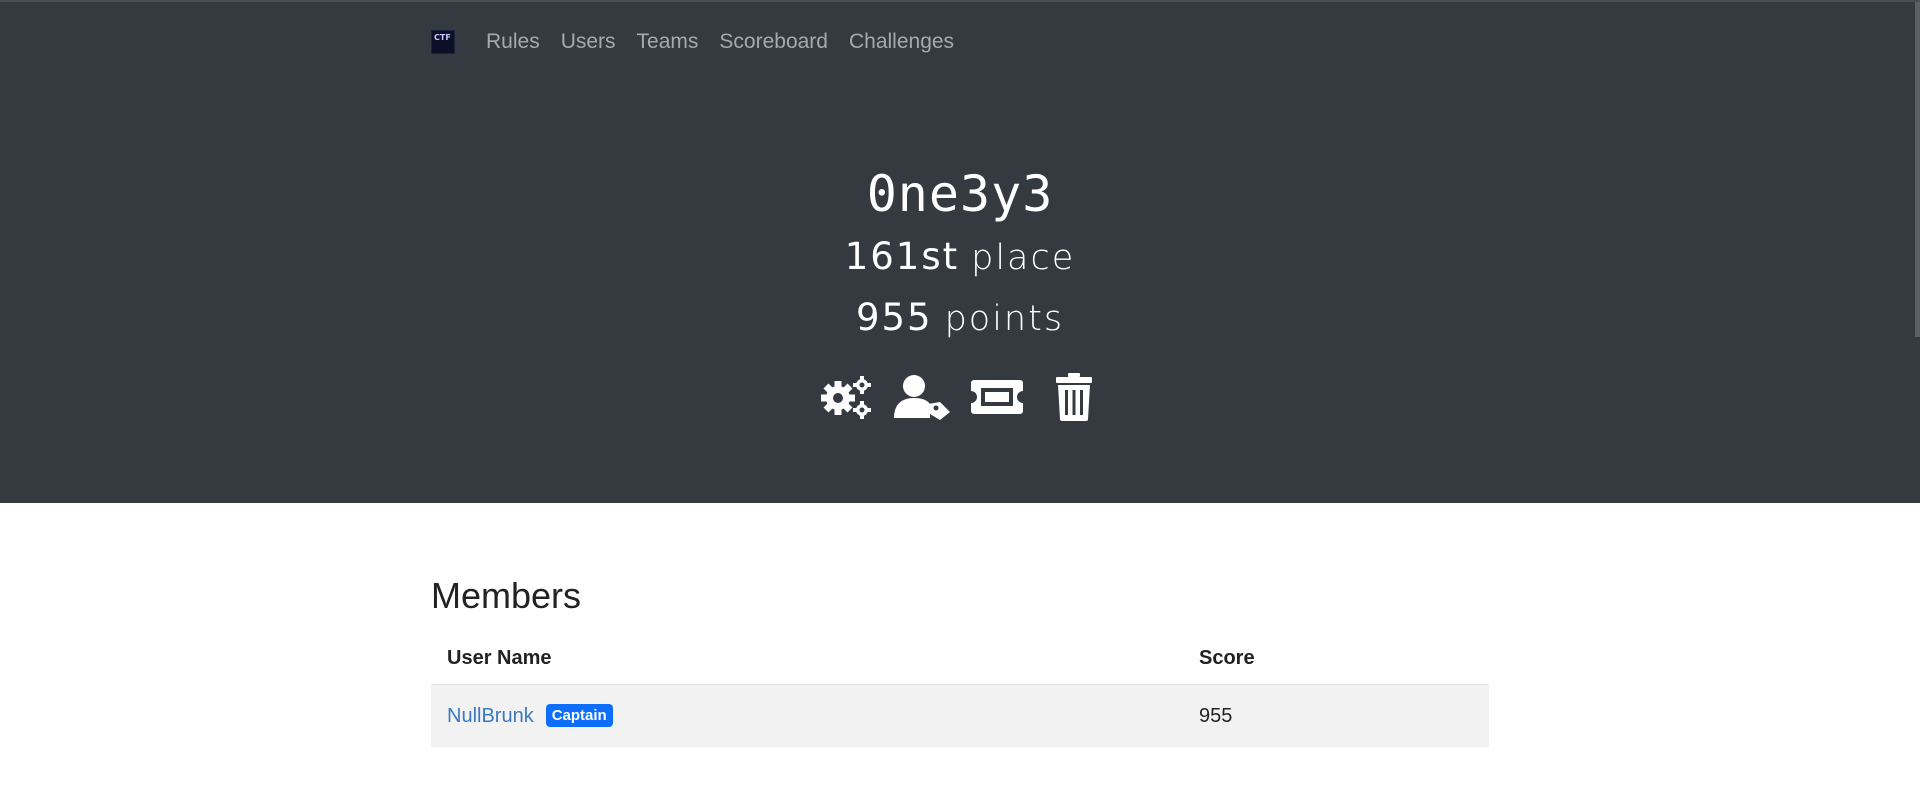 The width and height of the screenshot is (1920, 799). I want to click on table-row: NullBrunk Captain 955, so click(960, 716).